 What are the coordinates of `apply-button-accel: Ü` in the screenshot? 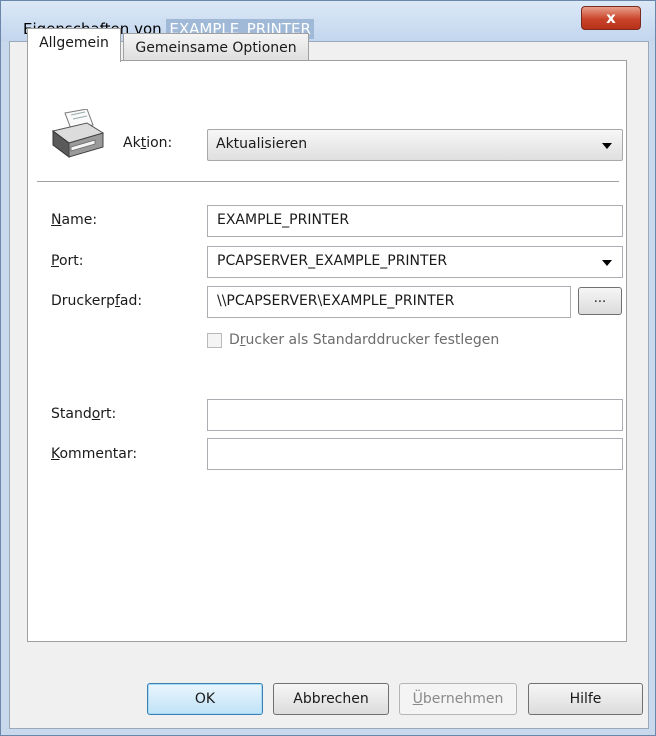 It's located at (417, 699).